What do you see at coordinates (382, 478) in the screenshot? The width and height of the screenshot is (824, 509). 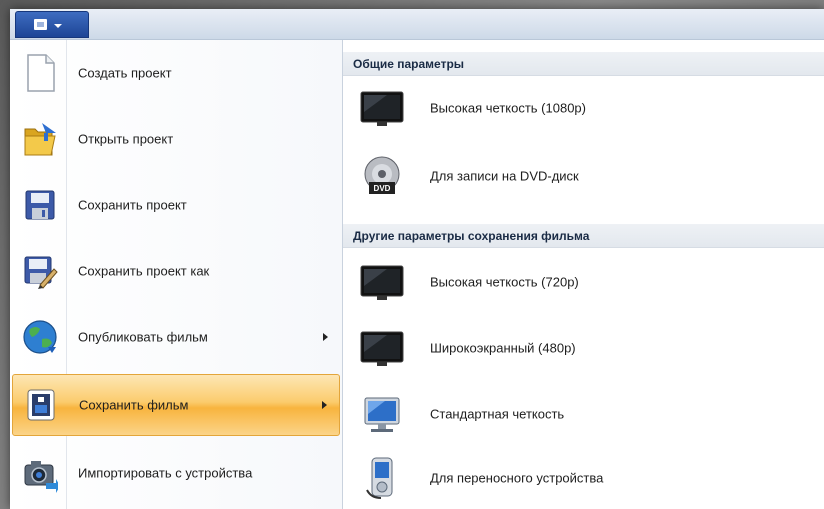 I see `portable-device-icon` at bounding box center [382, 478].